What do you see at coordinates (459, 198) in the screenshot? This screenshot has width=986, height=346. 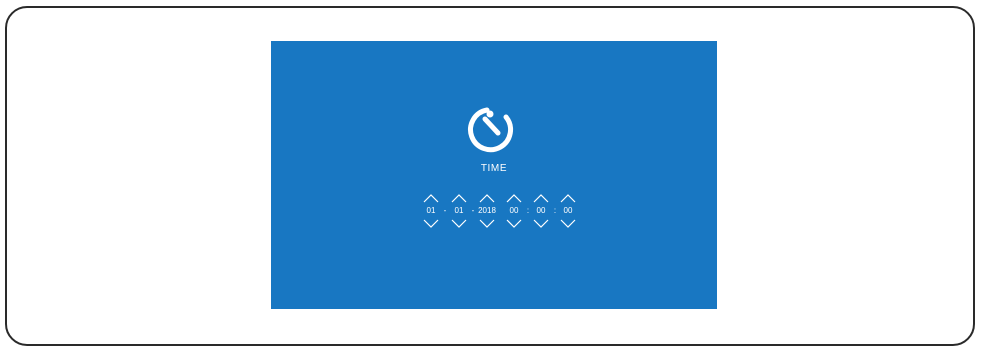 I see `month-increment-arrow-icon` at bounding box center [459, 198].